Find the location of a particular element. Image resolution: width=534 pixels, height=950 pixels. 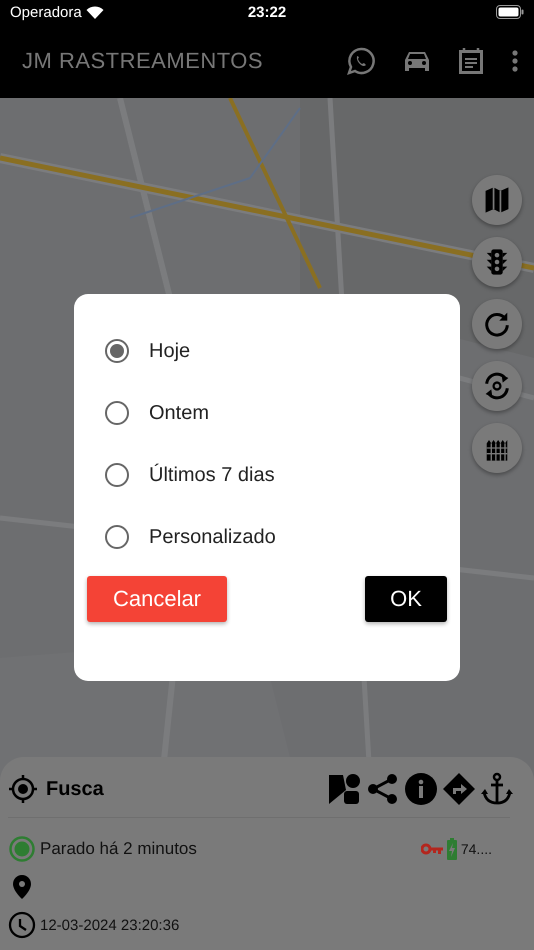

option-label: Últimos 7 dias is located at coordinates (212, 475).